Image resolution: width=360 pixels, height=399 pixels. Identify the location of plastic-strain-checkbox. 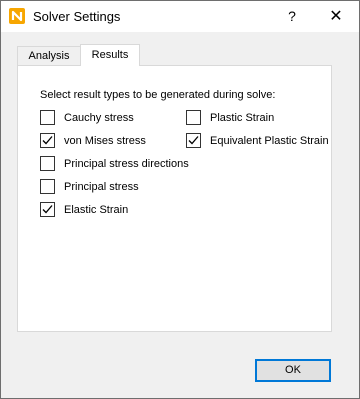
(193, 117).